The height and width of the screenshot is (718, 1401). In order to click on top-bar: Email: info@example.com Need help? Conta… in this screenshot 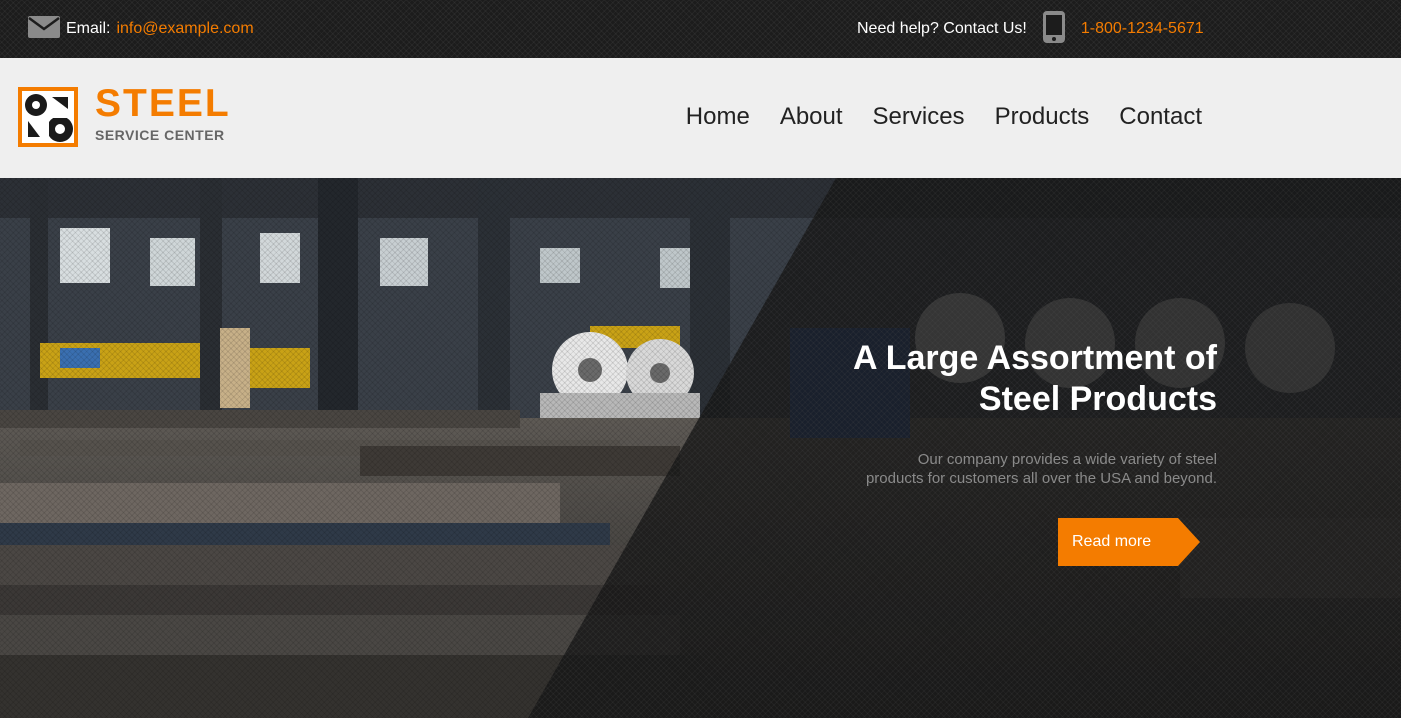, I will do `click(700, 29)`.